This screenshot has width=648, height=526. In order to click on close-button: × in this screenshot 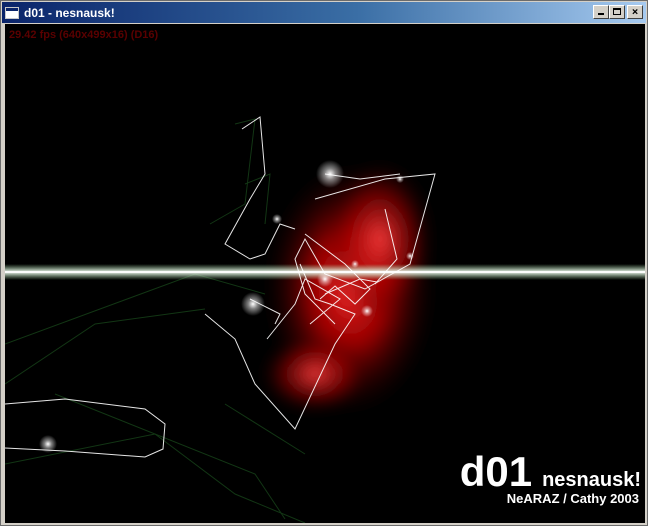, I will do `click(635, 12)`.